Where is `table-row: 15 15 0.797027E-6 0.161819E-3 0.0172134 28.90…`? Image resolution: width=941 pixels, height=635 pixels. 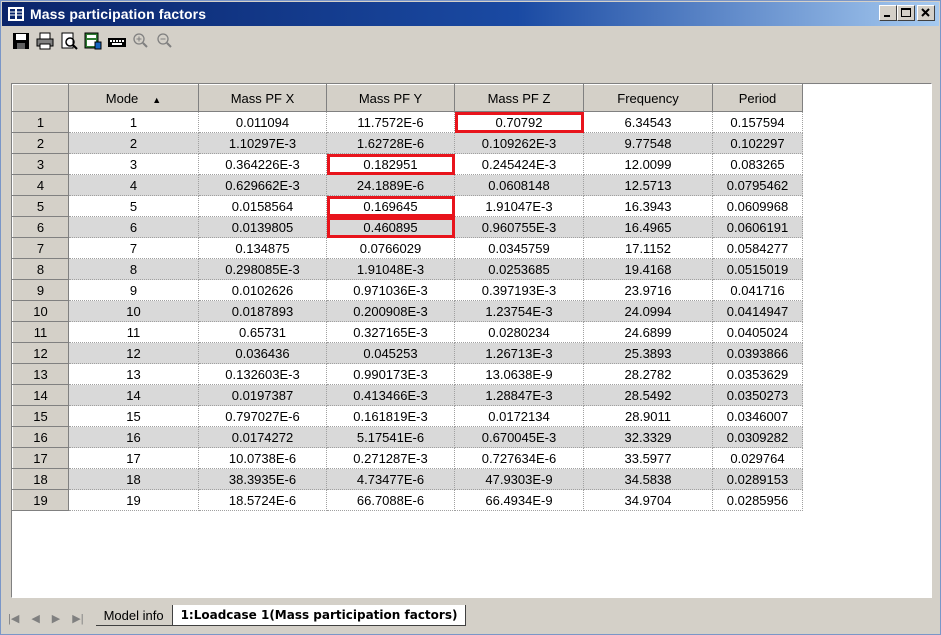
table-row: 15 15 0.797027E-6 0.161819E-3 0.0172134 28.90… is located at coordinates (408, 416).